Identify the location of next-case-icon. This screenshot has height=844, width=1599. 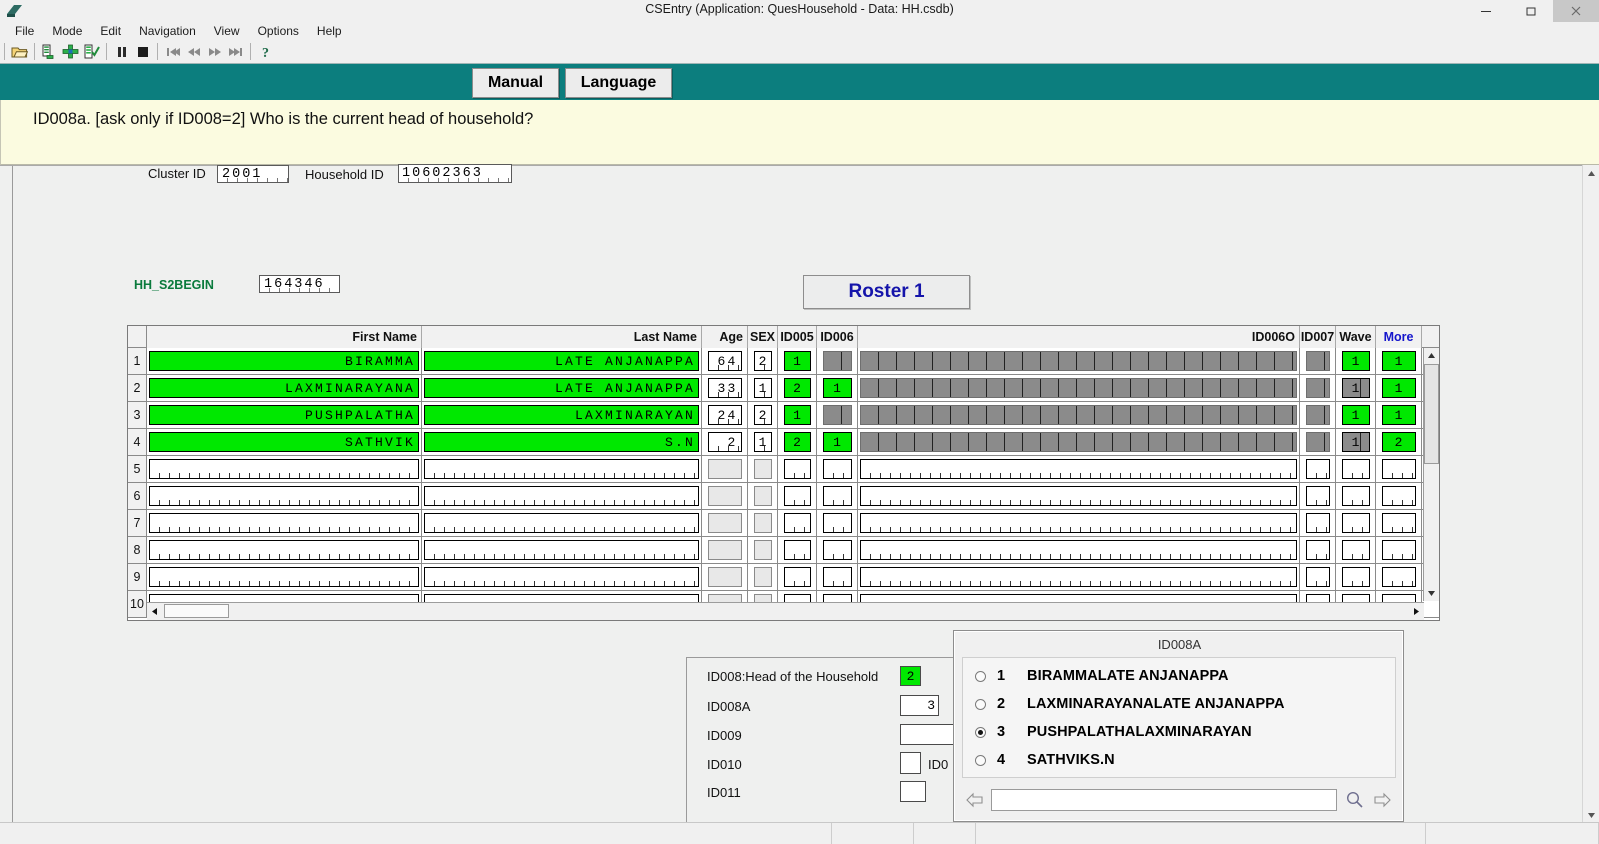
(214, 52).